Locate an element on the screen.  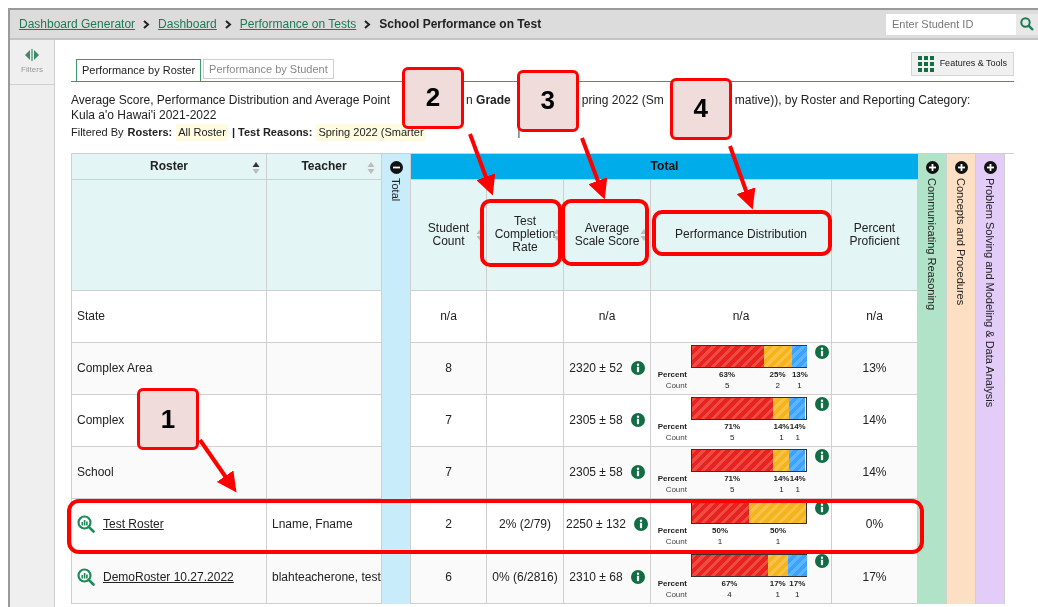
table-cell: Complex Area is located at coordinates (169, 368).